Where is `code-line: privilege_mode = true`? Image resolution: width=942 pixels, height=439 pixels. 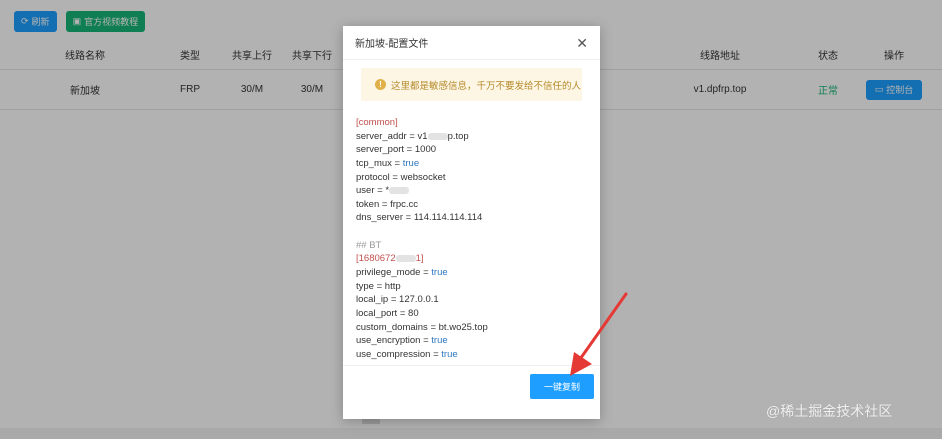
code-line: privilege_mode = true is located at coordinates (402, 273).